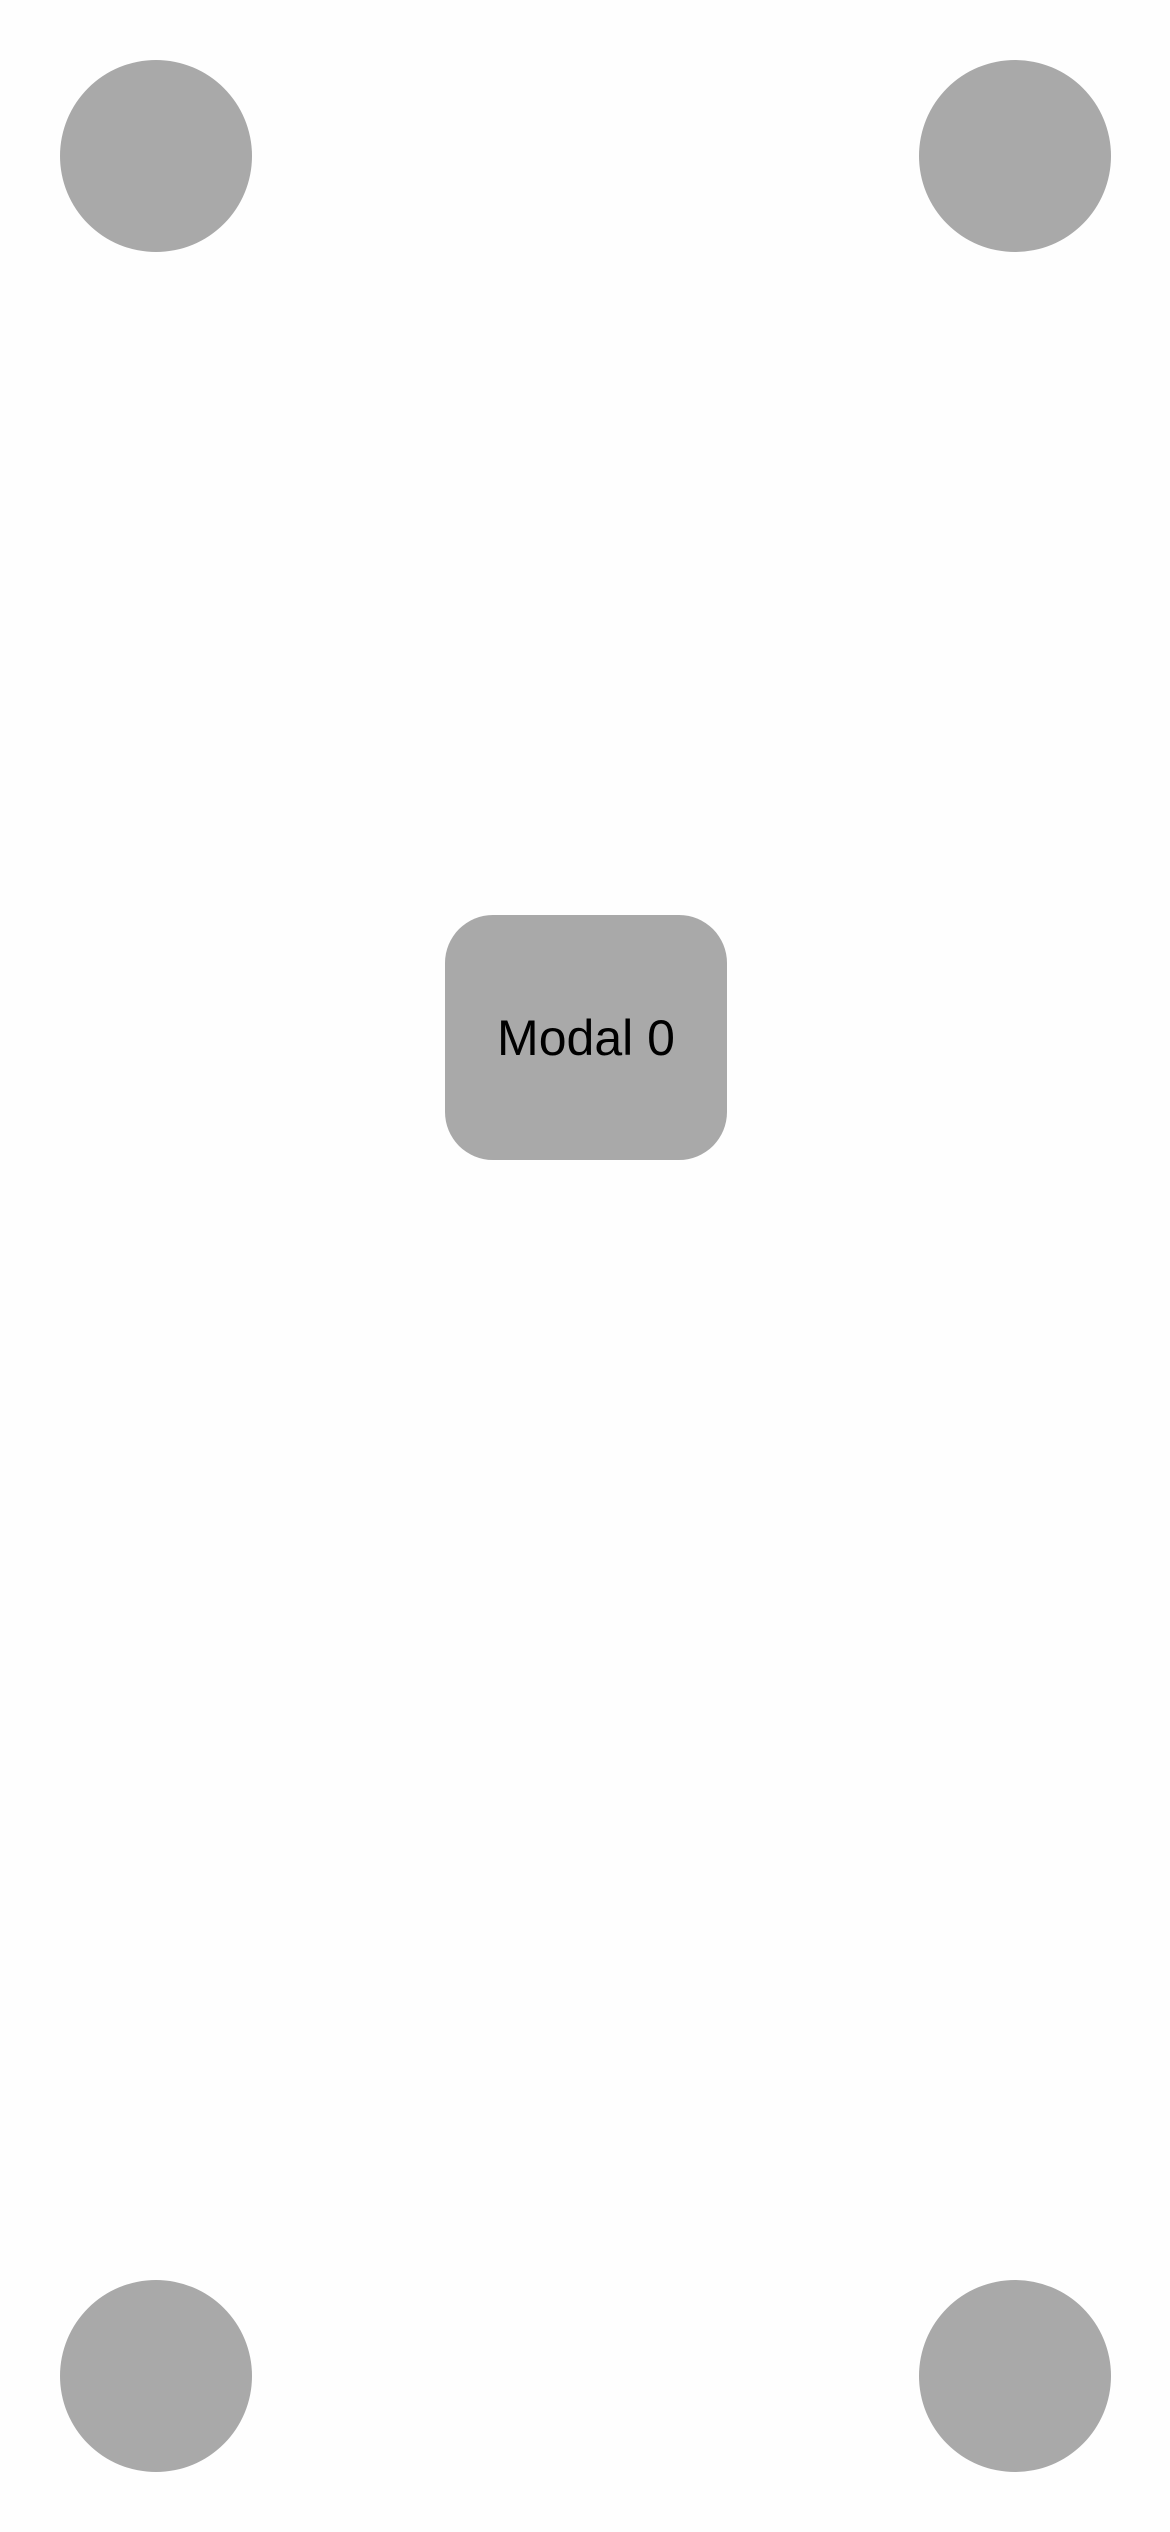  What do you see at coordinates (1015, 156) in the screenshot?
I see `corner-button-top-right` at bounding box center [1015, 156].